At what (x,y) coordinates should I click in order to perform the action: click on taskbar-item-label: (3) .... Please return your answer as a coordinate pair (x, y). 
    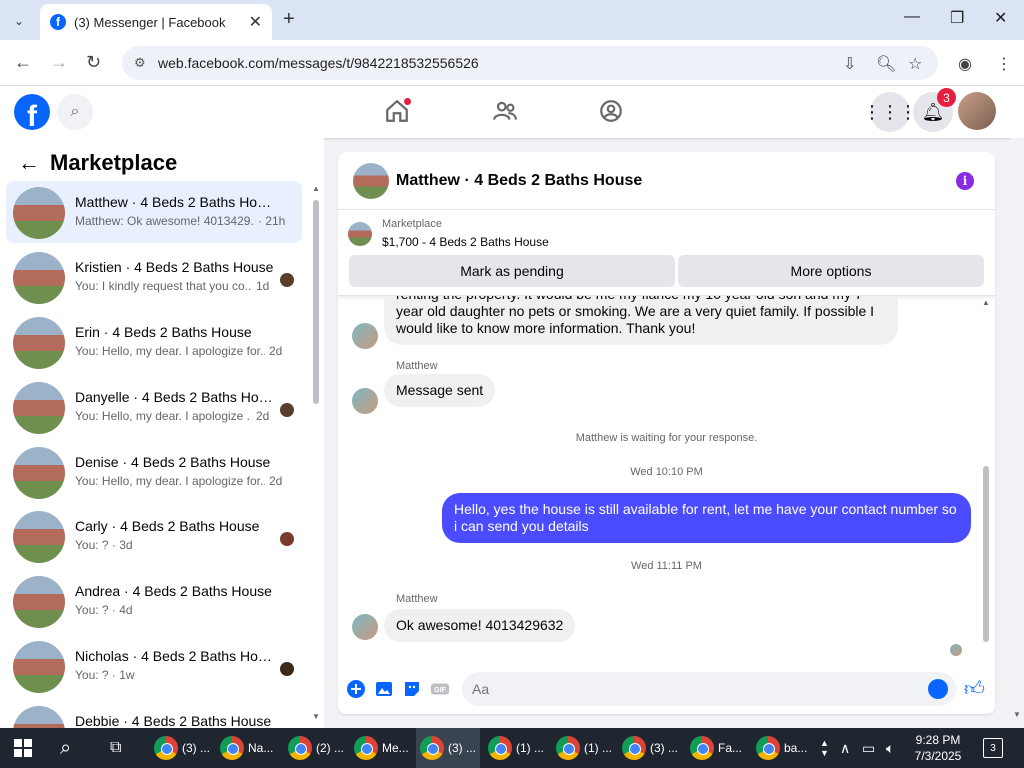
    Looking at the image, I should click on (462, 748).